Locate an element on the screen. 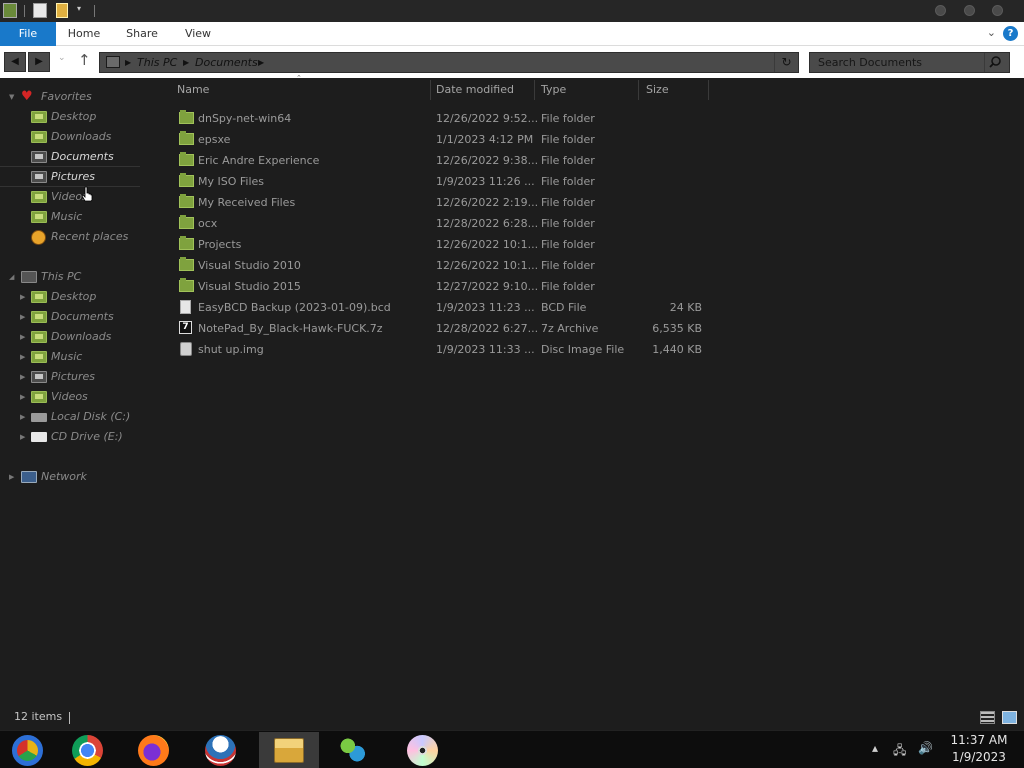 Image resolution: width=1024 pixels, height=768 pixels. nav-fav-desktop: Desktop is located at coordinates (80, 117).